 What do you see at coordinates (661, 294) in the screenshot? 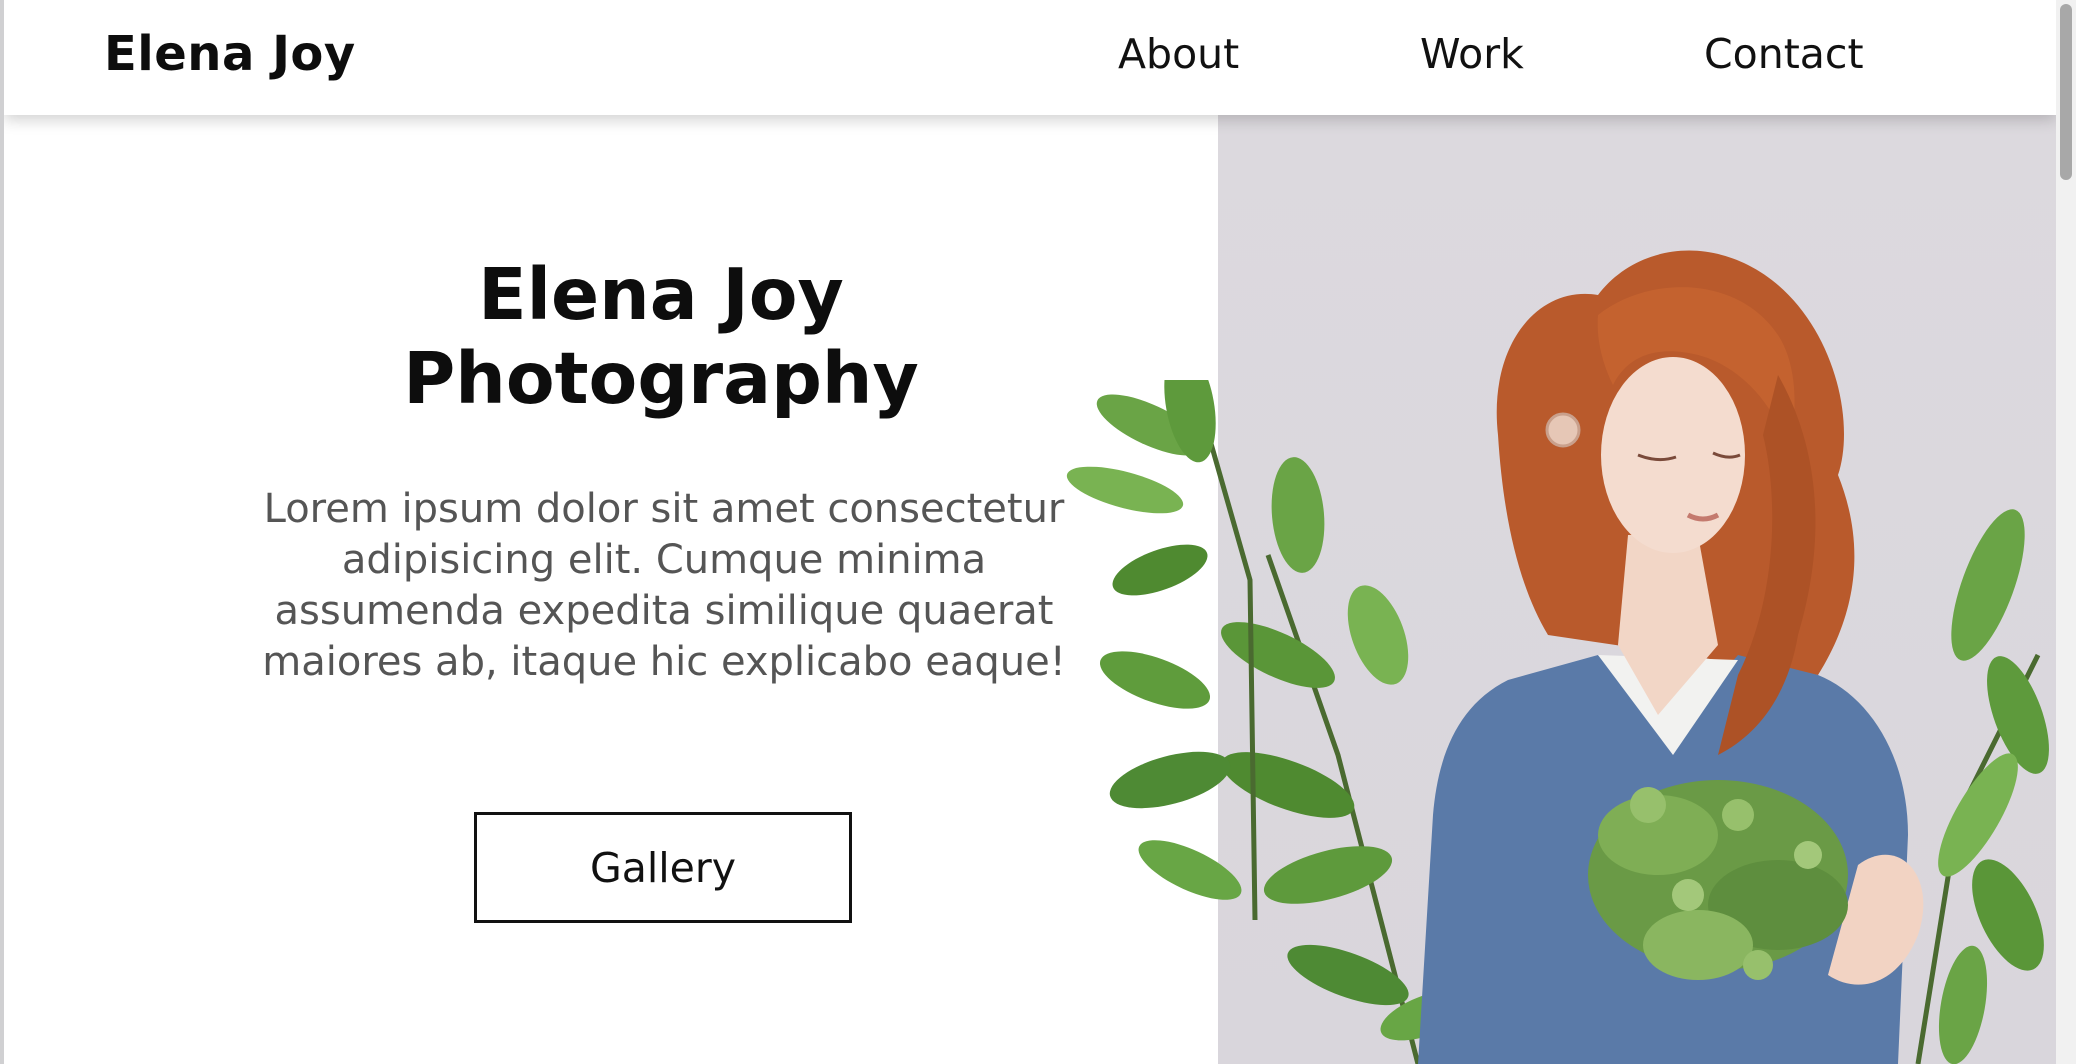
I see `hero-title-line-1: Elena Joy` at bounding box center [661, 294].